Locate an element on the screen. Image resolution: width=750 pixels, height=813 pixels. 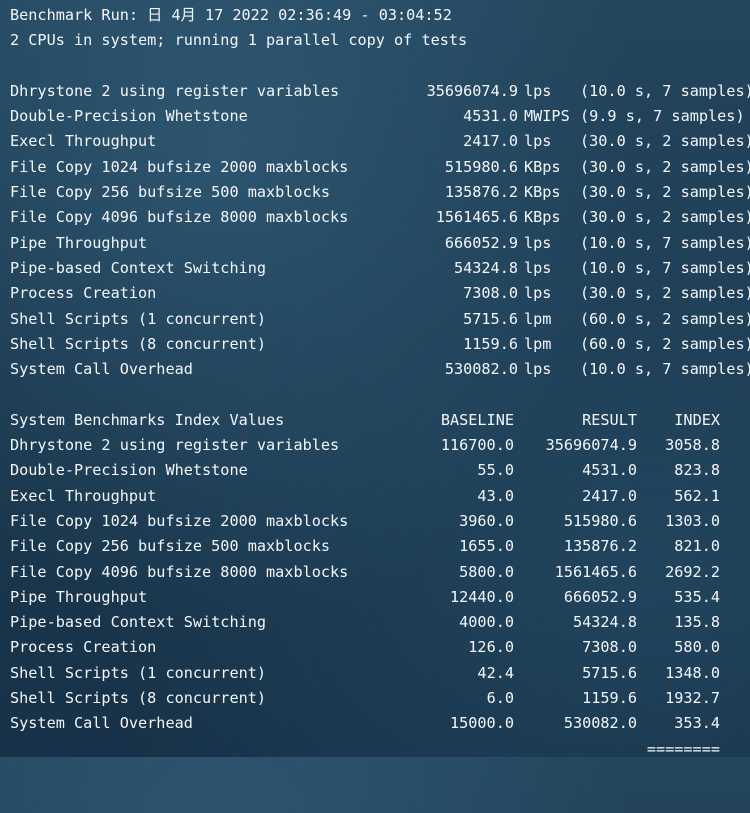
index-row-baseline: 15000.0 is located at coordinates (481, 723).